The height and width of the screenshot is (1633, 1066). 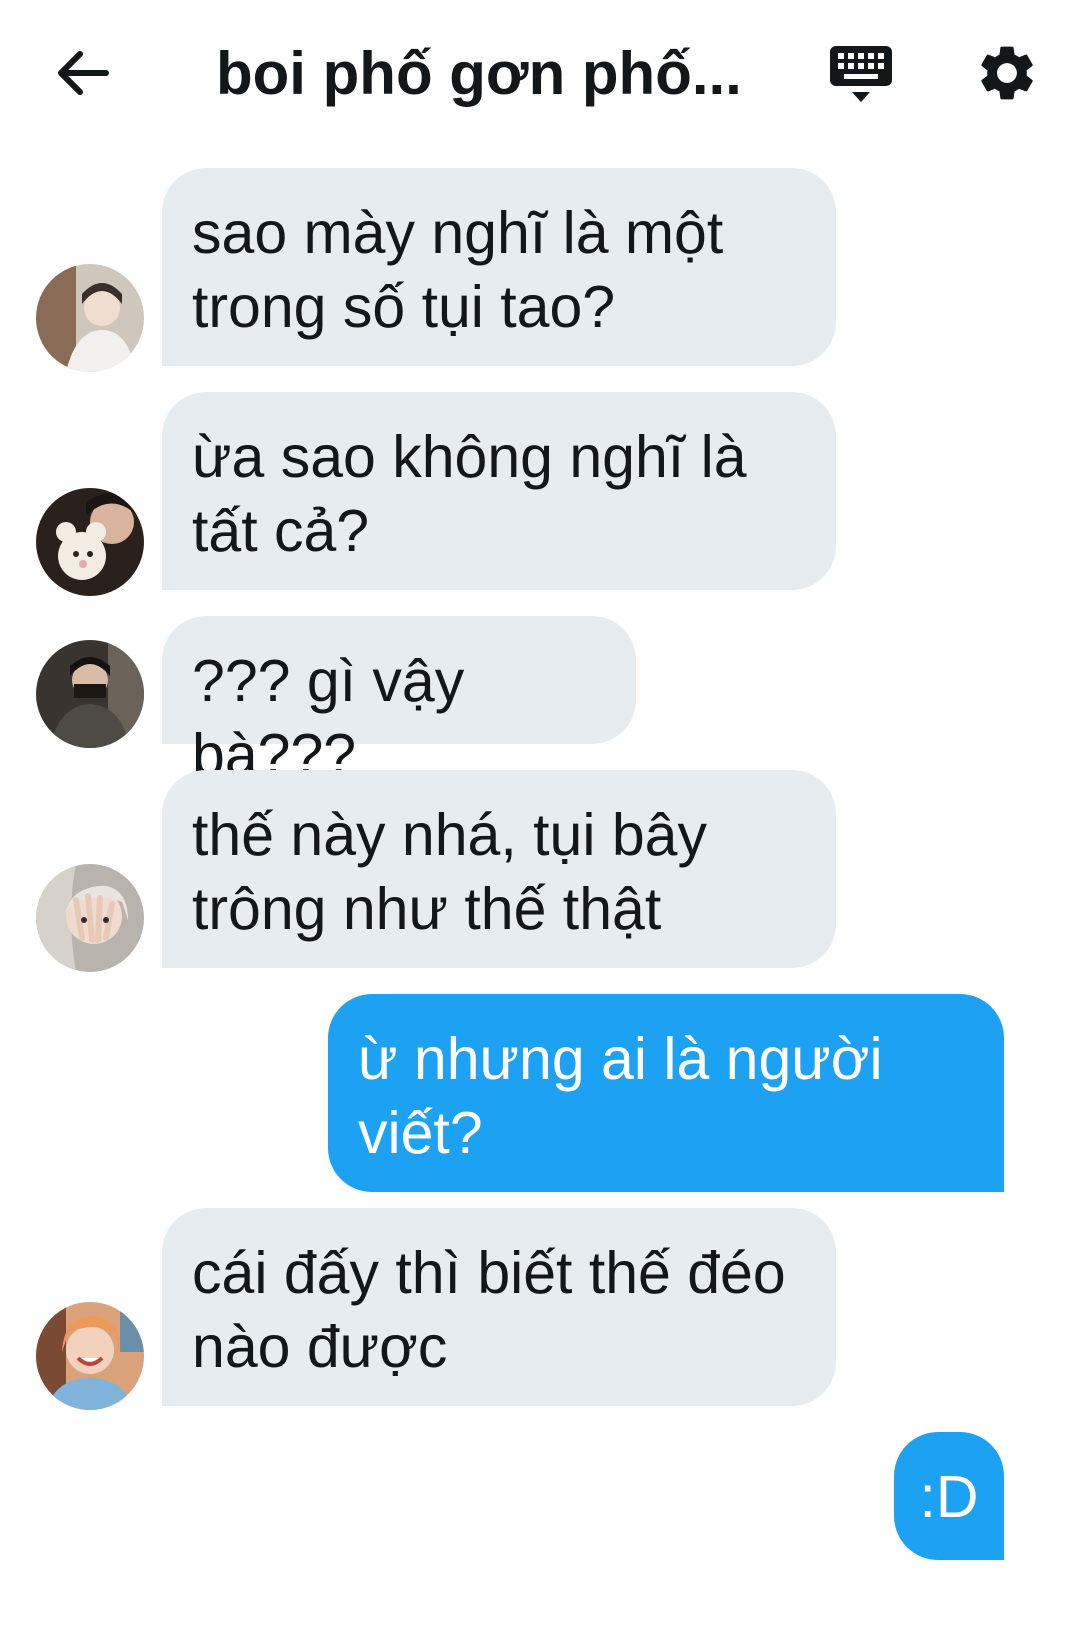 What do you see at coordinates (949, 1496) in the screenshot?
I see `message-bubble-outgoing: :D` at bounding box center [949, 1496].